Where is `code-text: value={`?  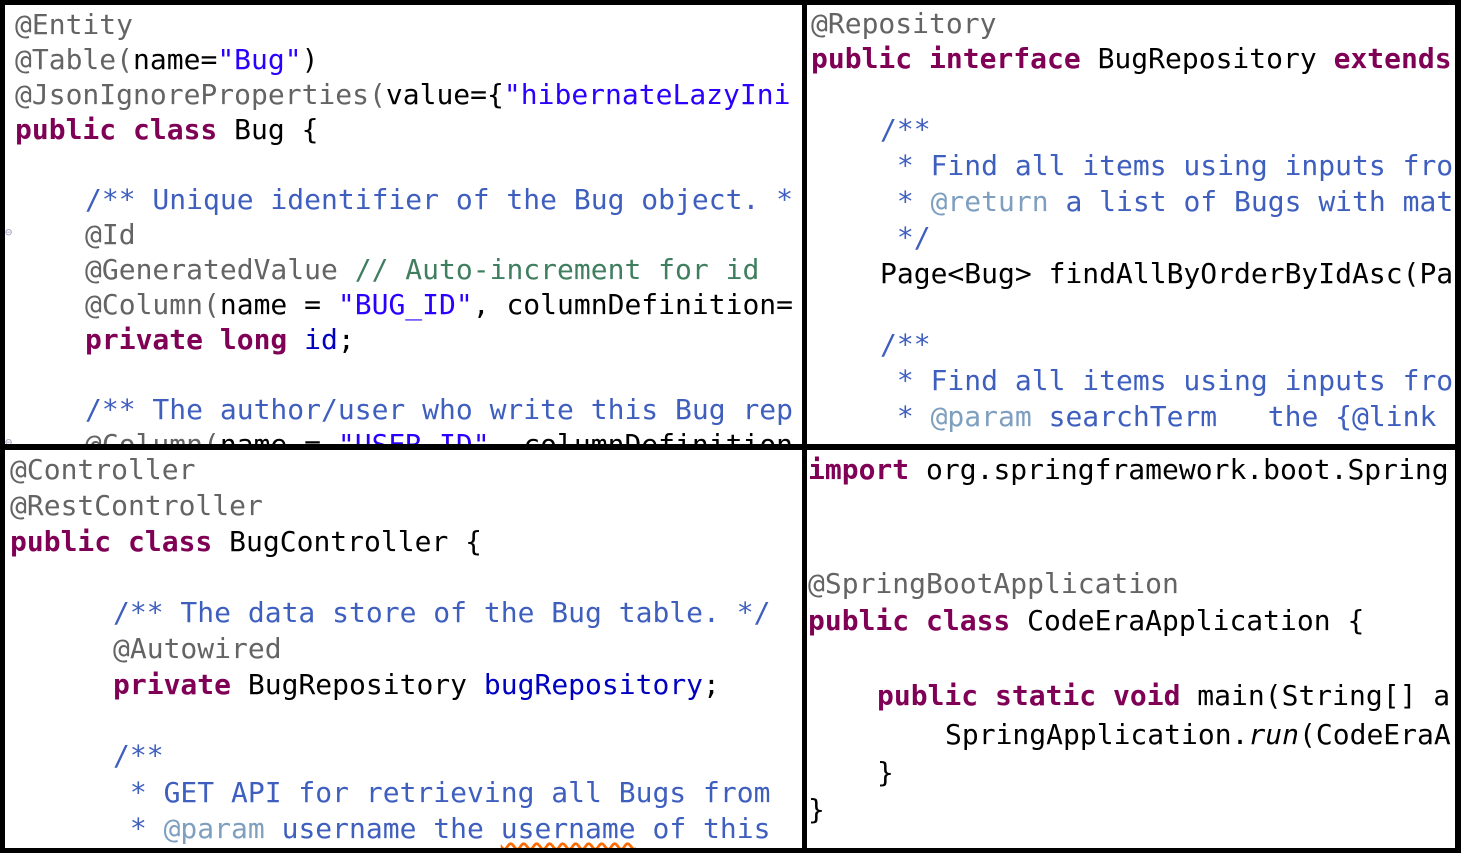 code-text: value={ is located at coordinates (444, 94).